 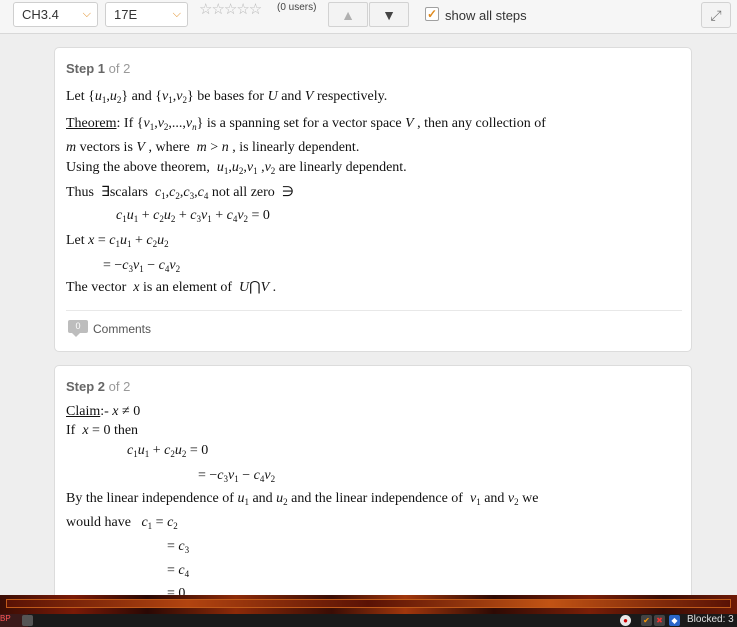 I want to click on show-all-steps-label: show all steps, so click(x=486, y=15).